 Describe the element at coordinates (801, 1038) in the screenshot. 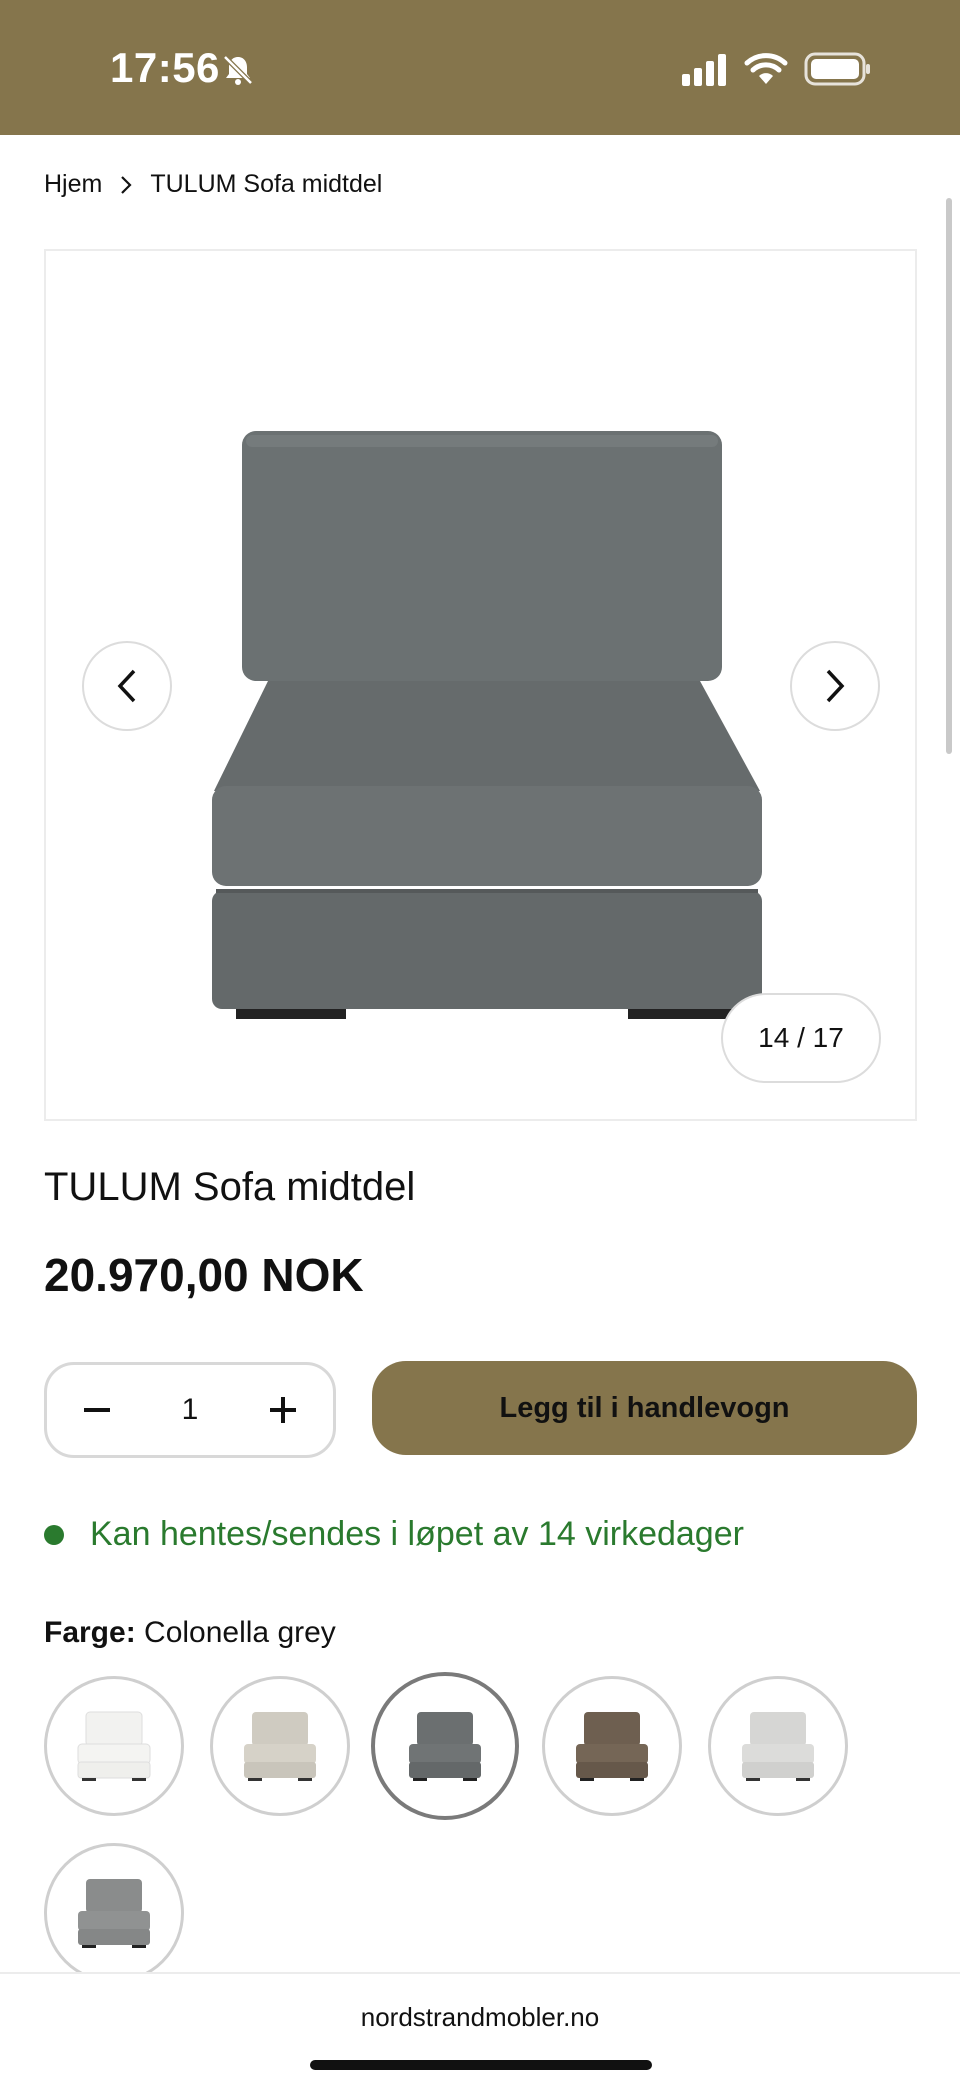

I see `gallery-counter: 14 / 17` at that location.